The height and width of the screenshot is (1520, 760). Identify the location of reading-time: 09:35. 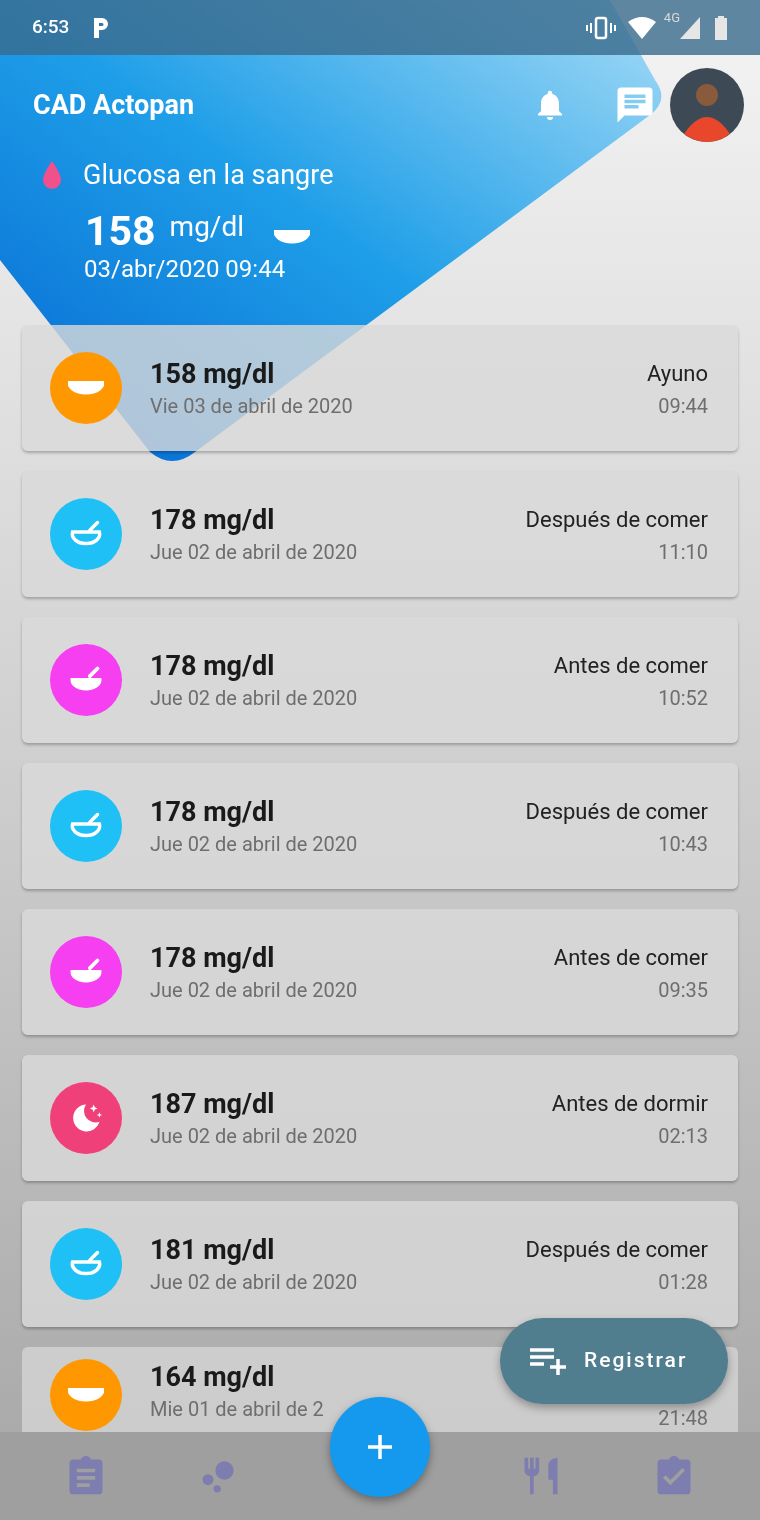
(683, 990).